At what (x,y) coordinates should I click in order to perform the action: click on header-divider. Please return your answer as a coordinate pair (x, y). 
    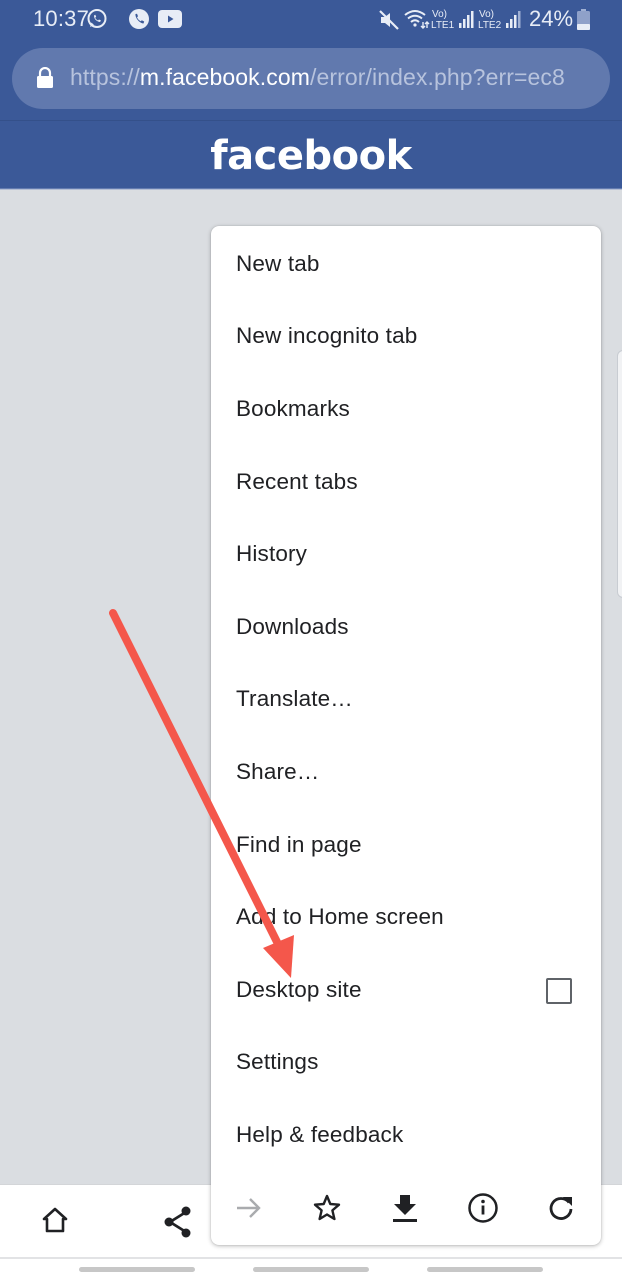
    Looking at the image, I should click on (311, 189).